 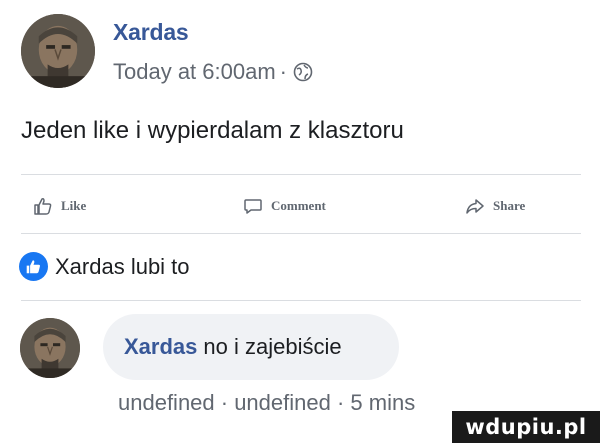 I want to click on post-meta: Today at 6:00am ·, so click(x=213, y=72).